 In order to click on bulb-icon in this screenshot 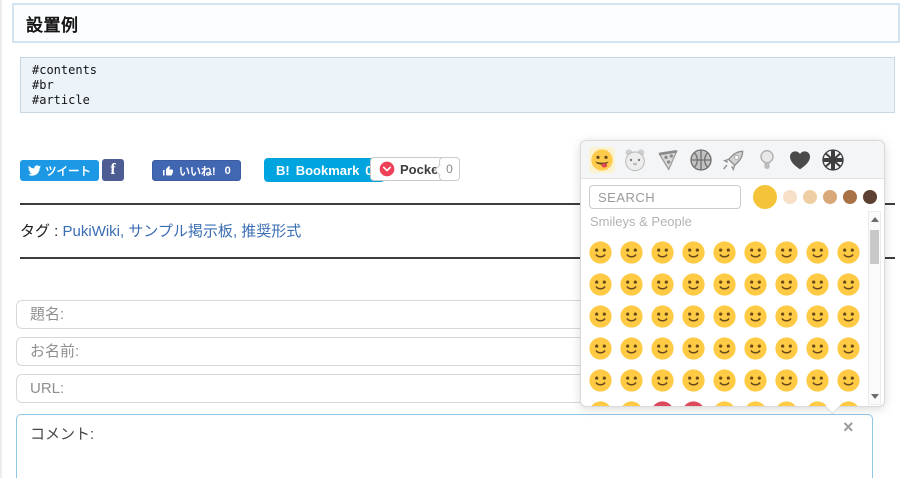, I will do `click(767, 160)`.